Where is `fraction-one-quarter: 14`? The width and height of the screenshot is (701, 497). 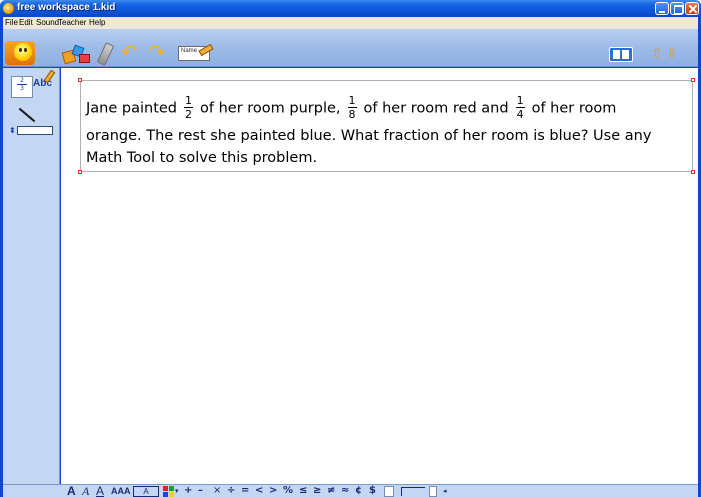 fraction-one-quarter: 14 is located at coordinates (520, 107).